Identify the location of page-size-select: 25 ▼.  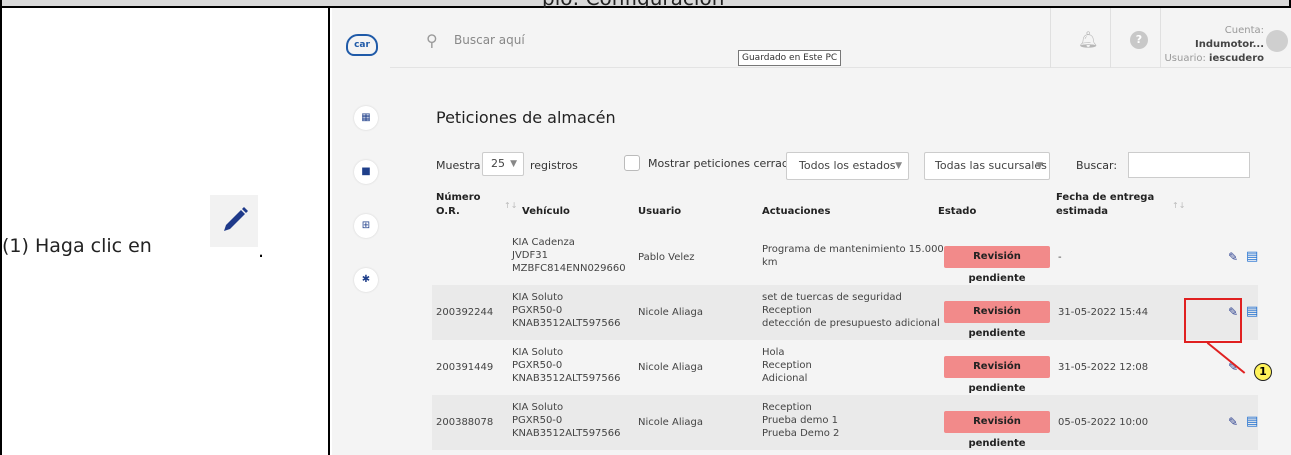
(503, 164).